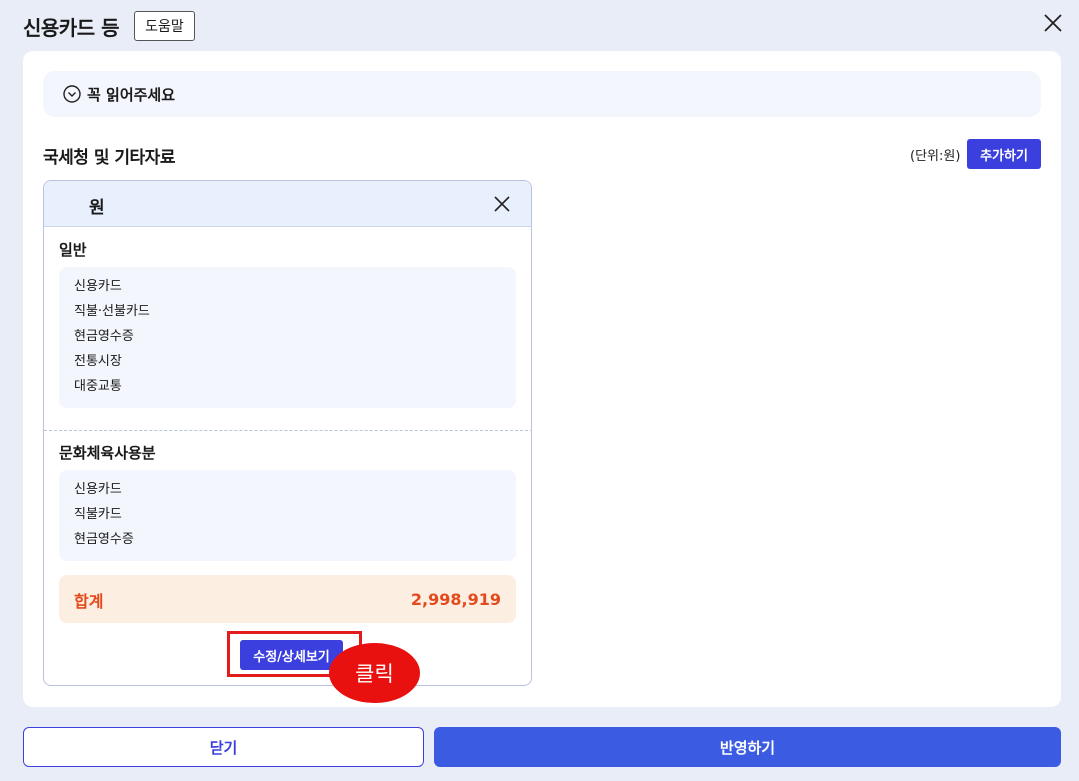 This screenshot has width=1079, height=781. Describe the element at coordinates (539, 26) in the screenshot. I see `dialog-header: 신용카드 등 도움말` at that location.